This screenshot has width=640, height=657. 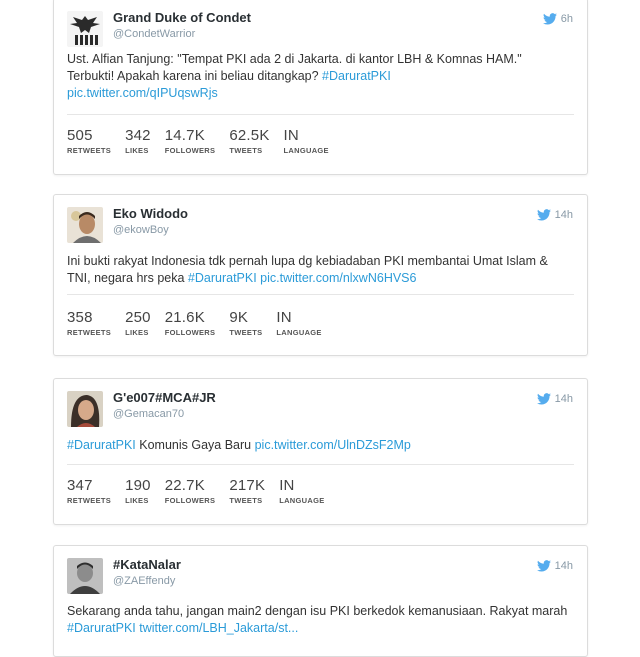 What do you see at coordinates (333, 445) in the screenshot?
I see `media-link: pic.twitter.com/UlnDZsF2Mp` at bounding box center [333, 445].